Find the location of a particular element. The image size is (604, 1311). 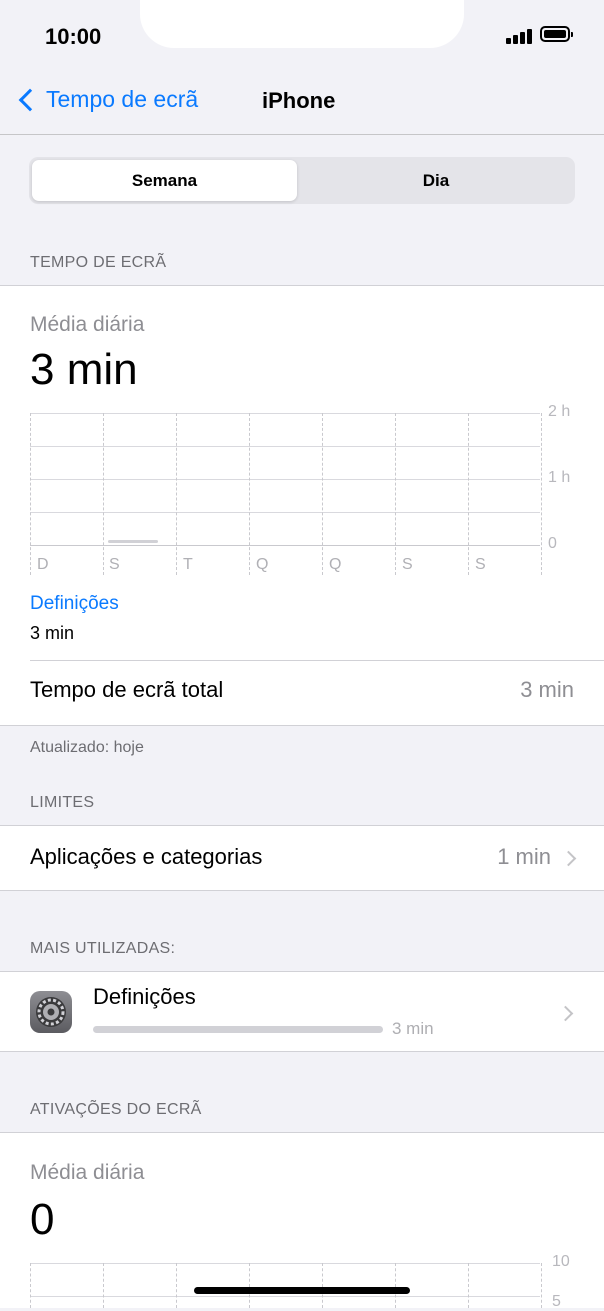

settings-gear-icon is located at coordinates (51, 1012).